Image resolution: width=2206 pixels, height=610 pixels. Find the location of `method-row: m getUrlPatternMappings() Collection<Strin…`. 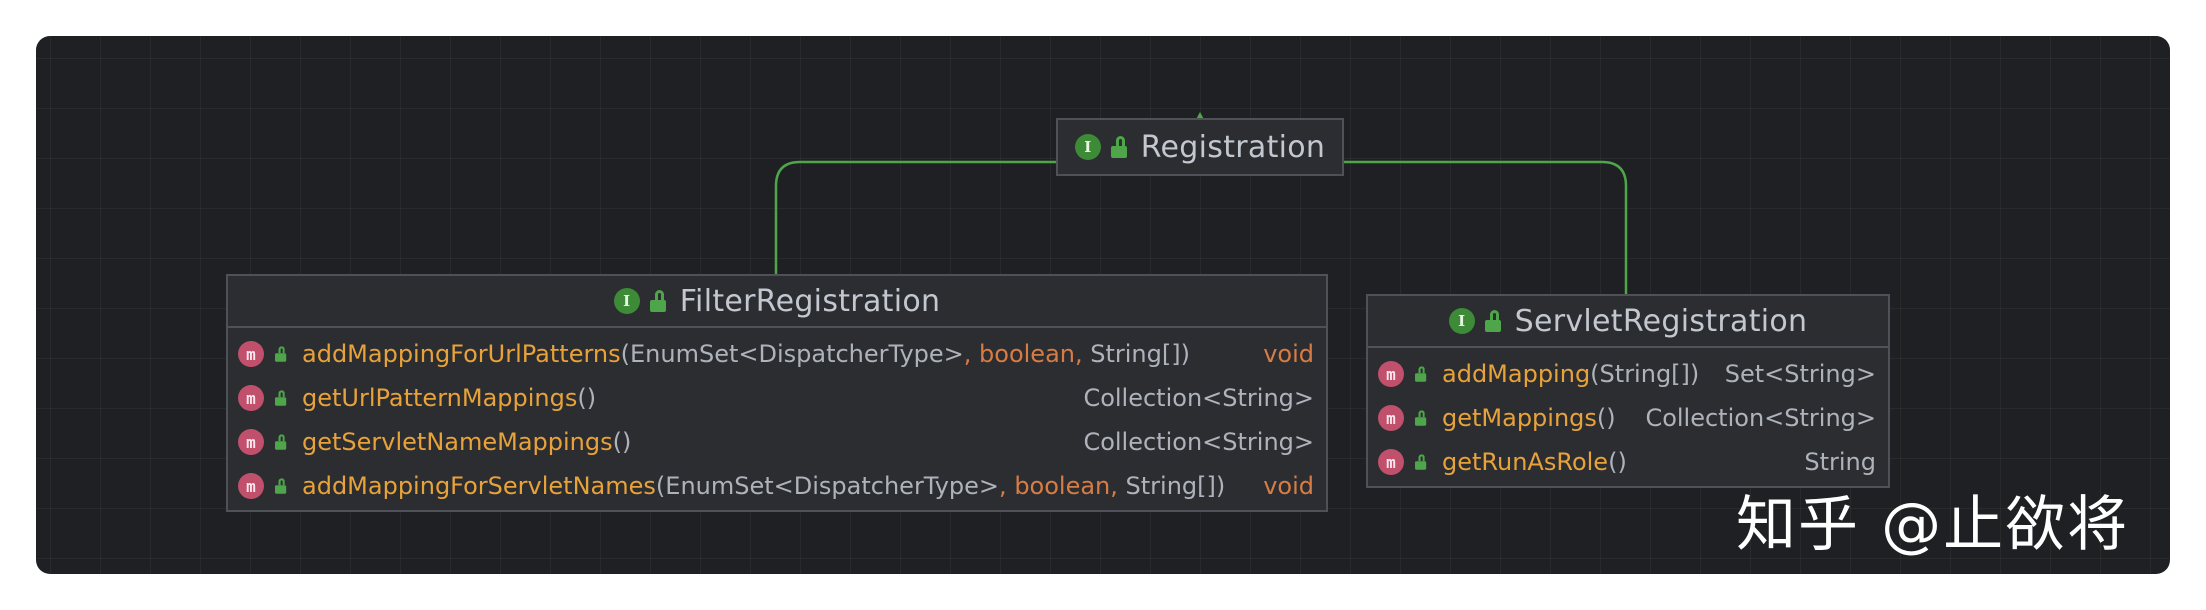

method-row: m getUrlPatternMappings() Collection<Strin… is located at coordinates (777, 398).